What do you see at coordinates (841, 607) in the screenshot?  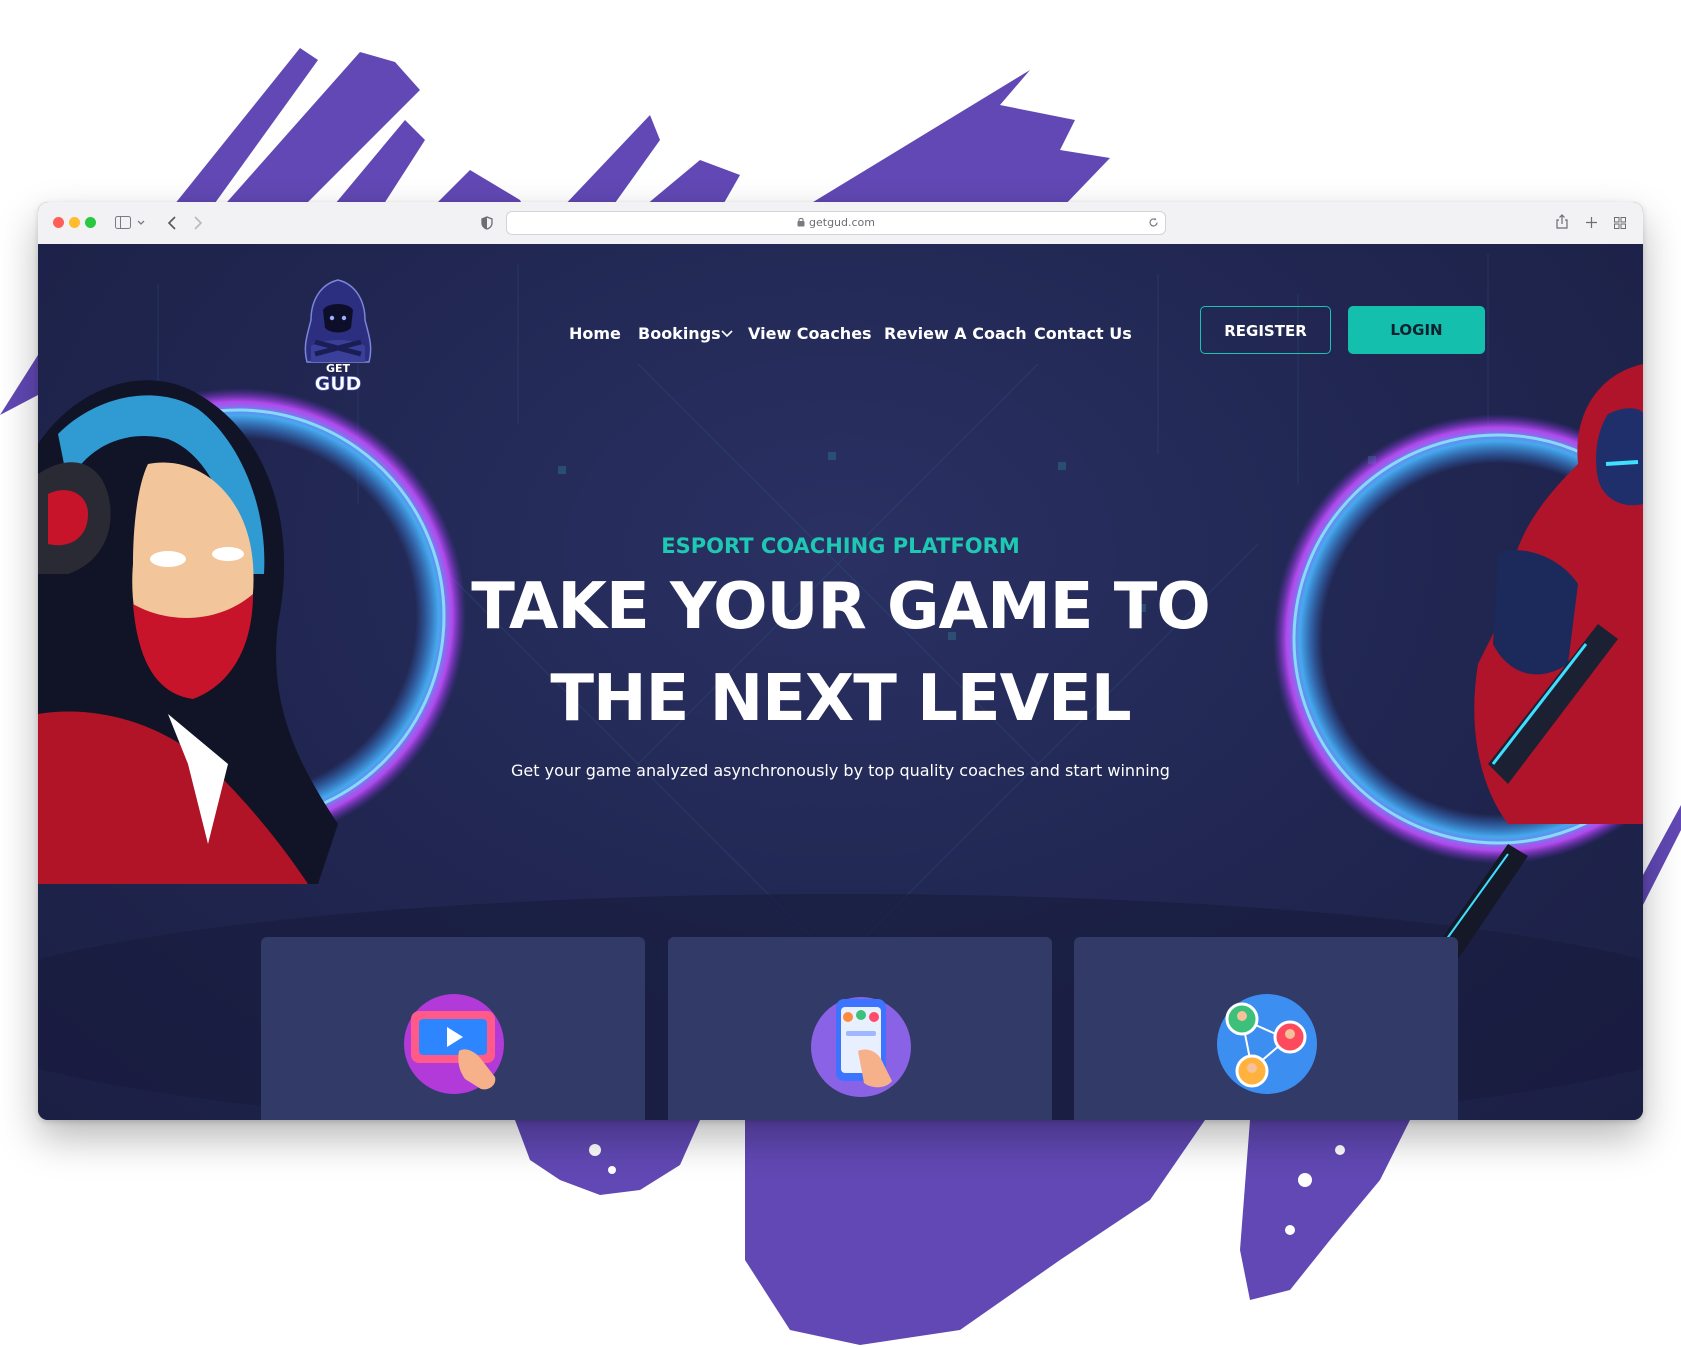 I see `hero-headline-line-1: TAKE YOUR GAME TO` at bounding box center [841, 607].